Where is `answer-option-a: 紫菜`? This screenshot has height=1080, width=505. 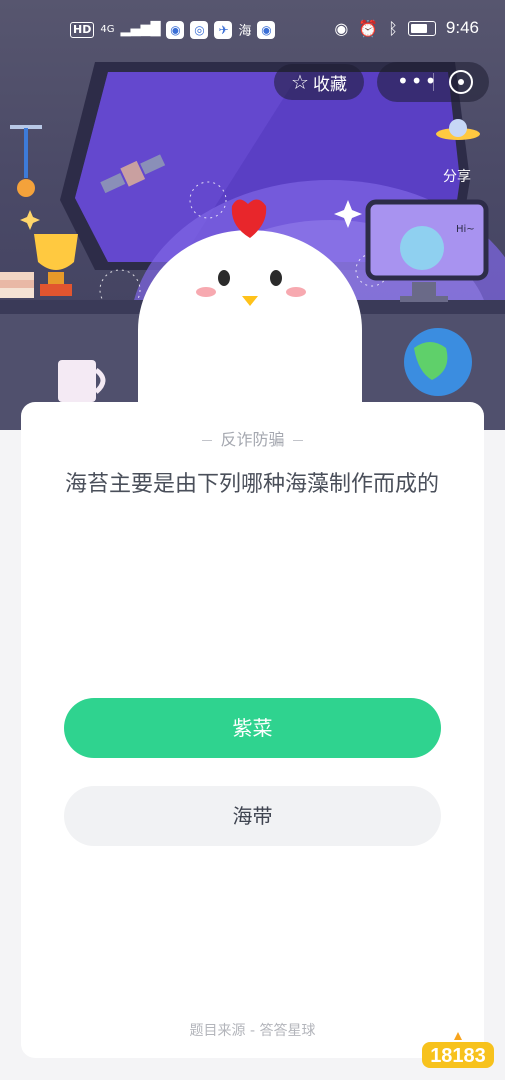 answer-option-a: 紫菜 is located at coordinates (252, 728).